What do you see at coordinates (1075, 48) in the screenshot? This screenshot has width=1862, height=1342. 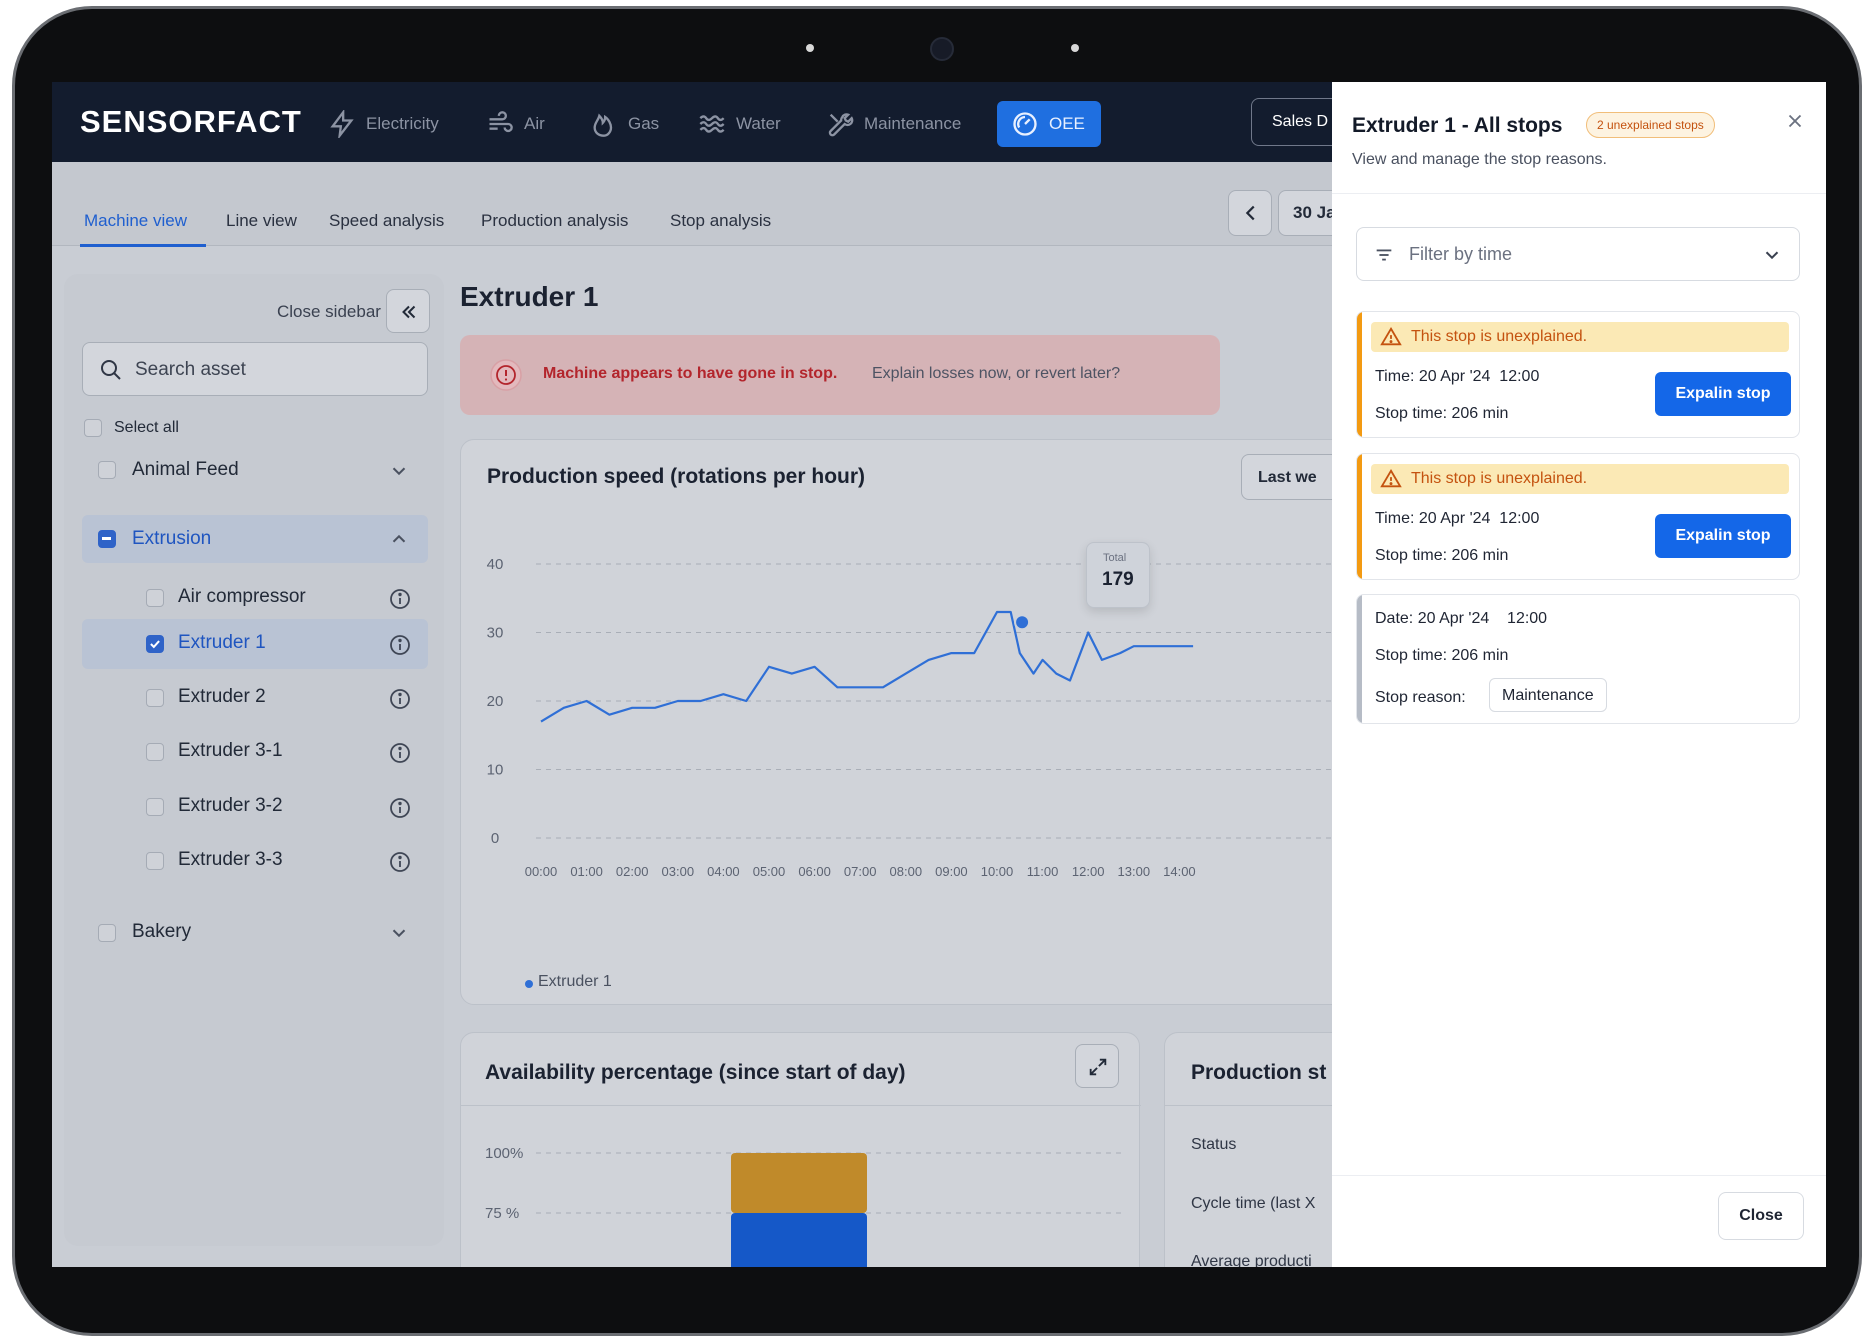 I see `sensor-dot` at bounding box center [1075, 48].